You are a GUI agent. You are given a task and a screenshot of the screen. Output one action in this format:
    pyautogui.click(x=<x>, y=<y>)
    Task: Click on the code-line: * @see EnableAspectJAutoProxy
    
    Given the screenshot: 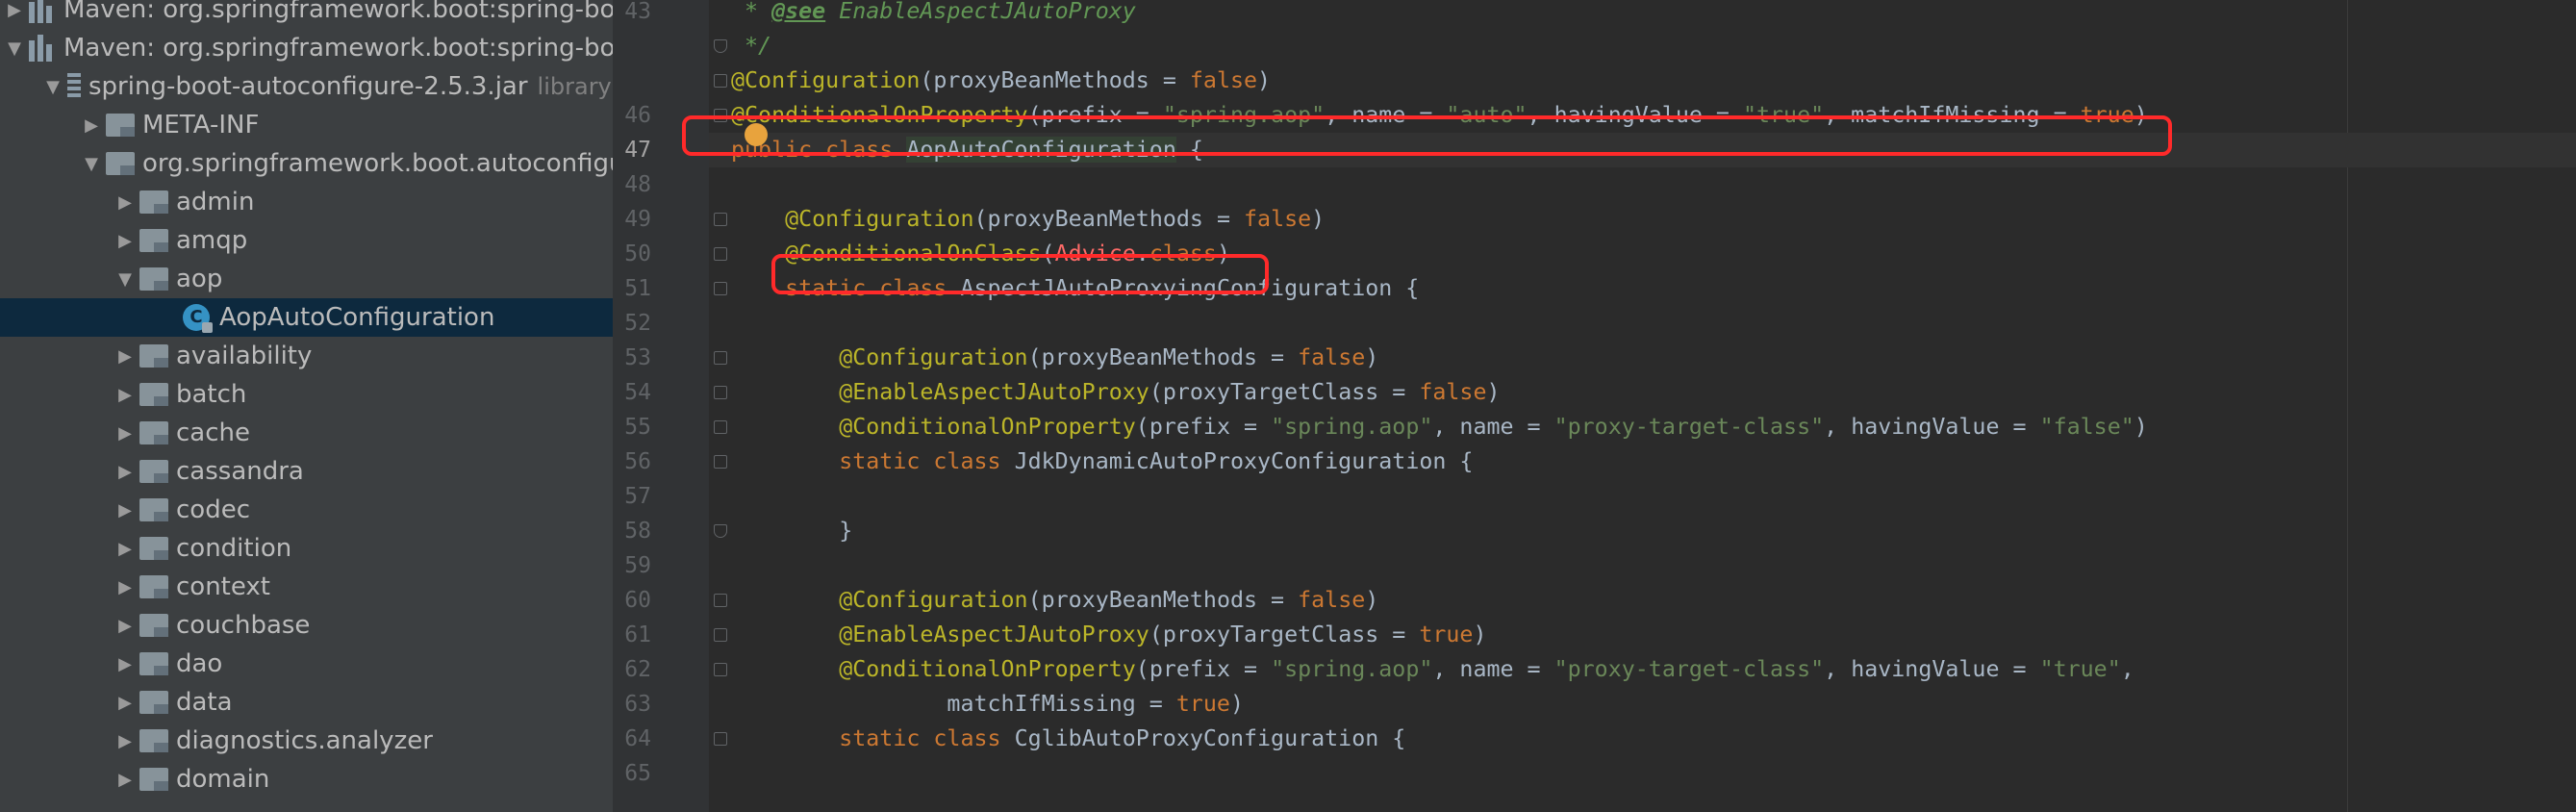 What is the action you would take?
    pyautogui.click(x=934, y=14)
    